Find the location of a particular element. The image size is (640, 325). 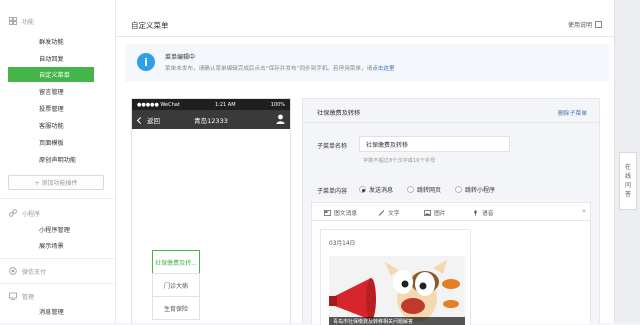

microphone-icon is located at coordinates (475, 212).